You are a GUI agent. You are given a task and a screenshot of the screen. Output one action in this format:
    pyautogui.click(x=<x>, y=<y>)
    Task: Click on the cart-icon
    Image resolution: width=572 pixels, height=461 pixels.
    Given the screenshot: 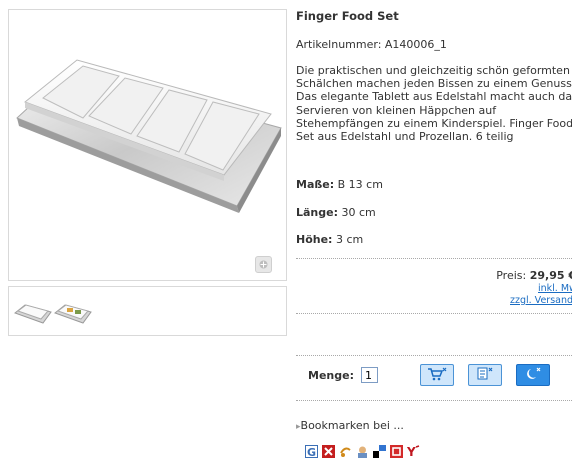 What is the action you would take?
    pyautogui.click(x=437, y=375)
    